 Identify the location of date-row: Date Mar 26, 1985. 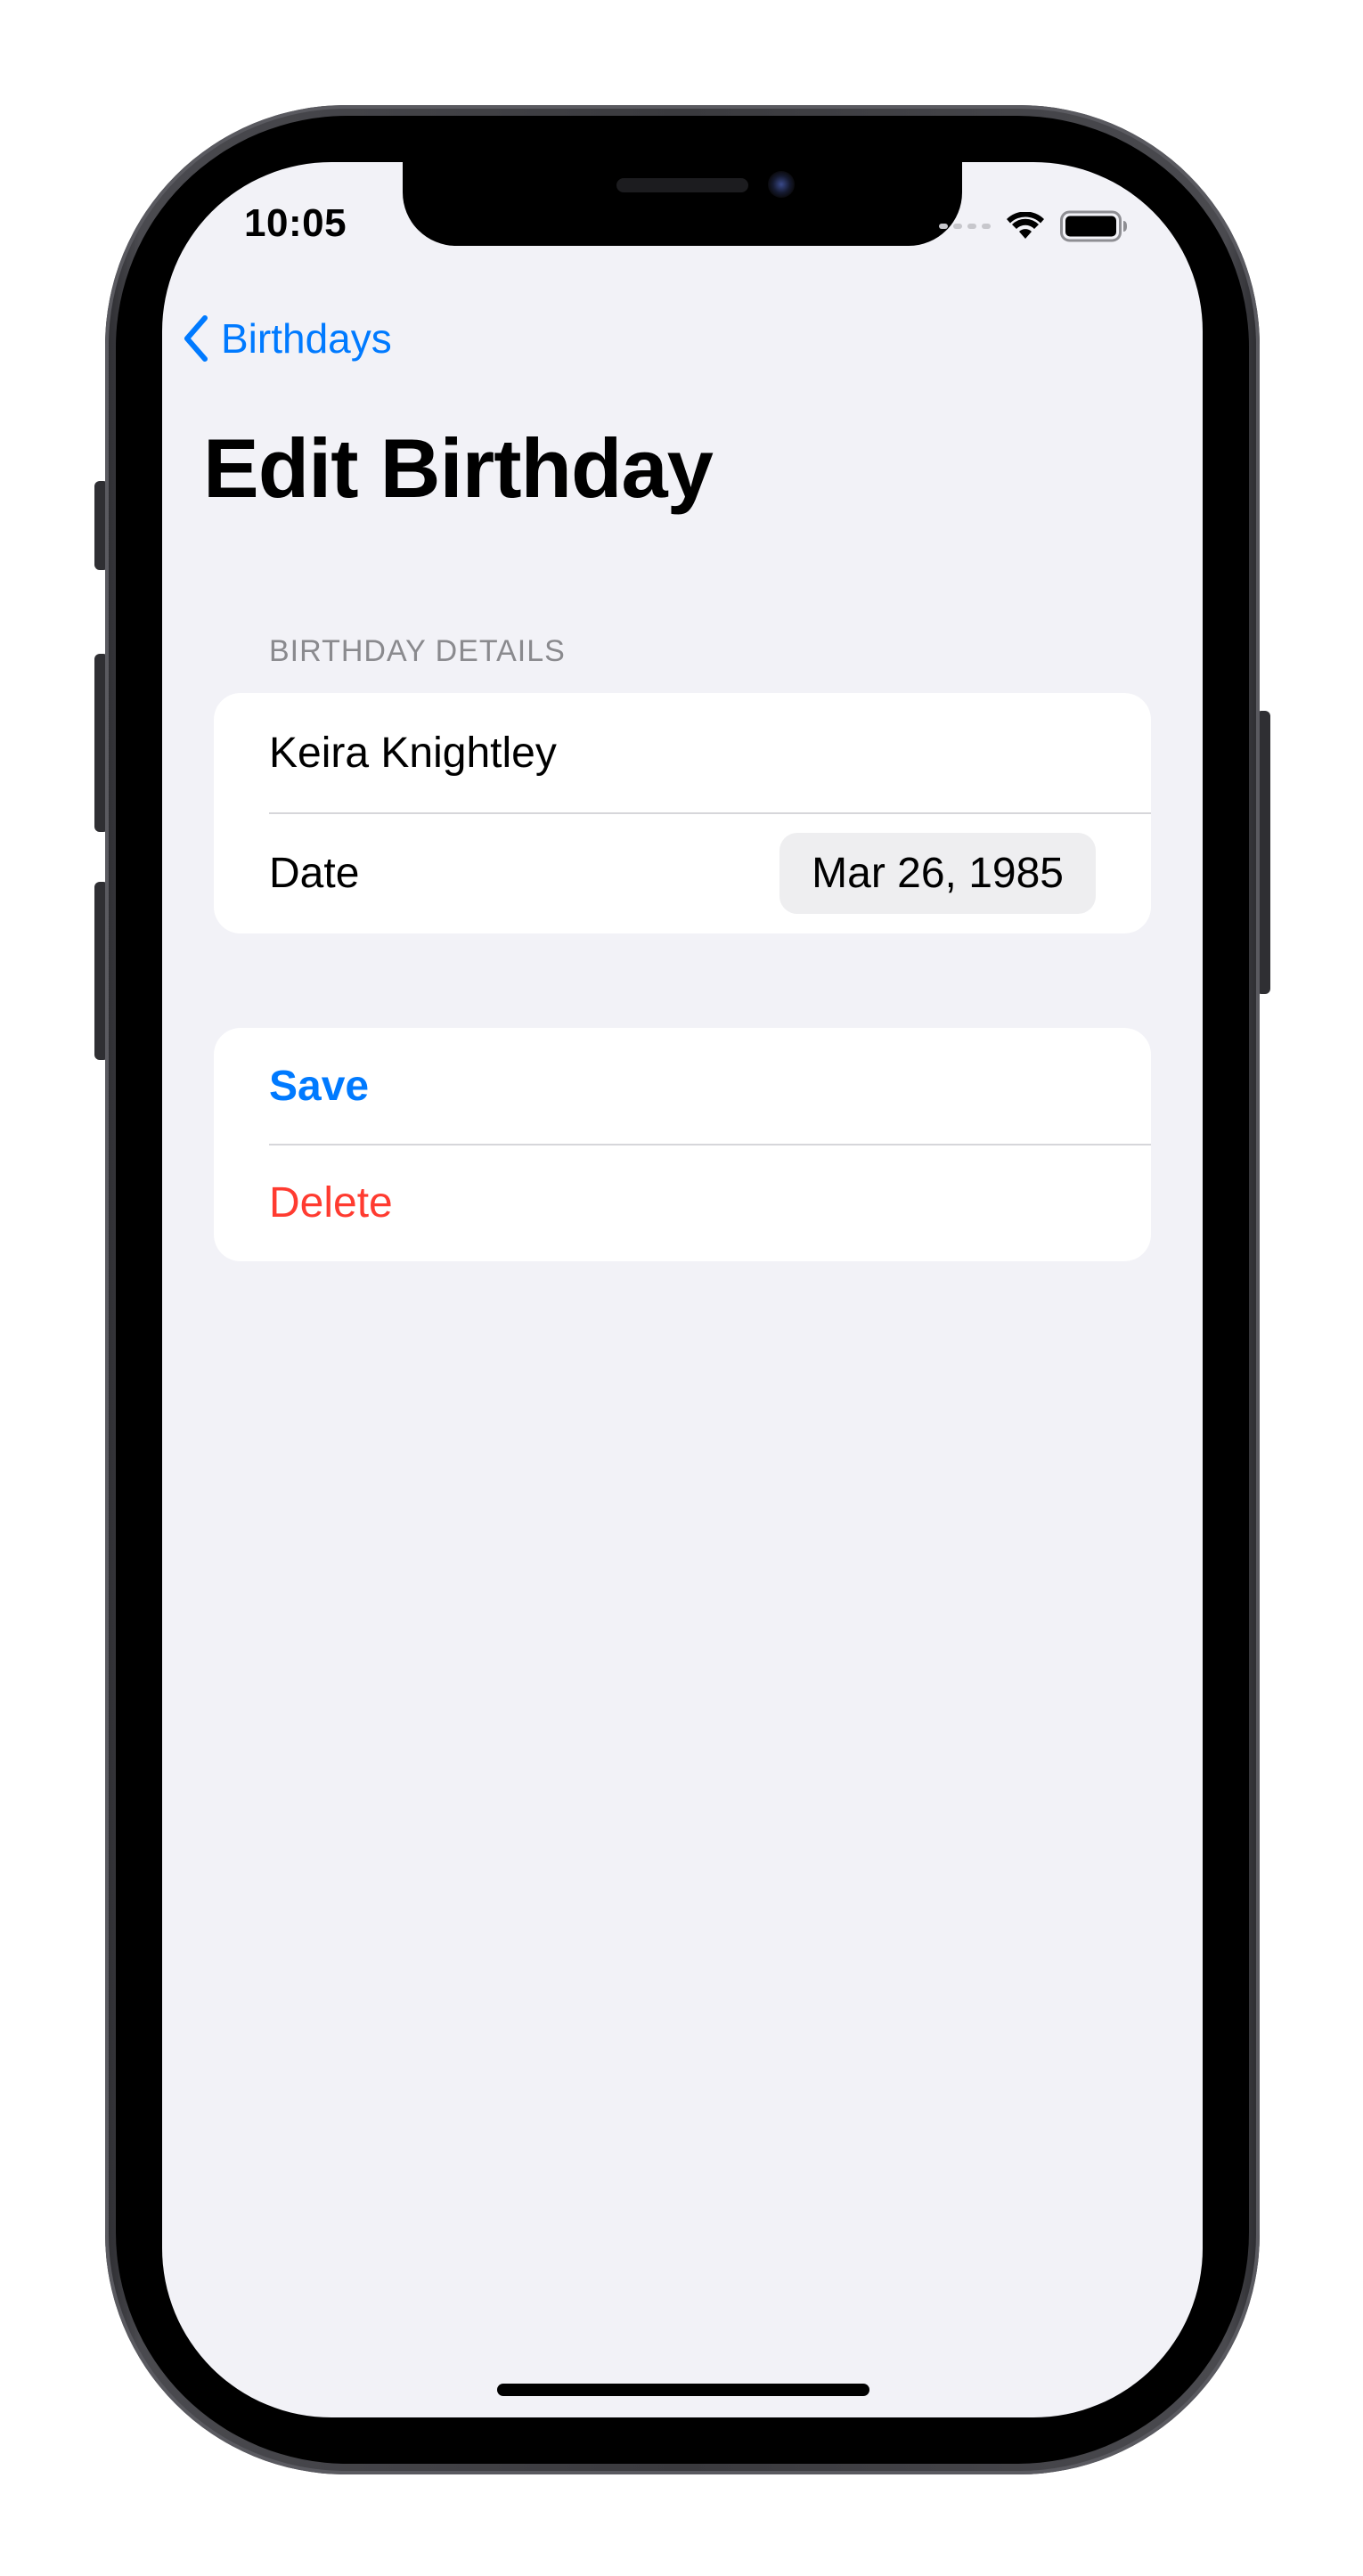
(682, 872).